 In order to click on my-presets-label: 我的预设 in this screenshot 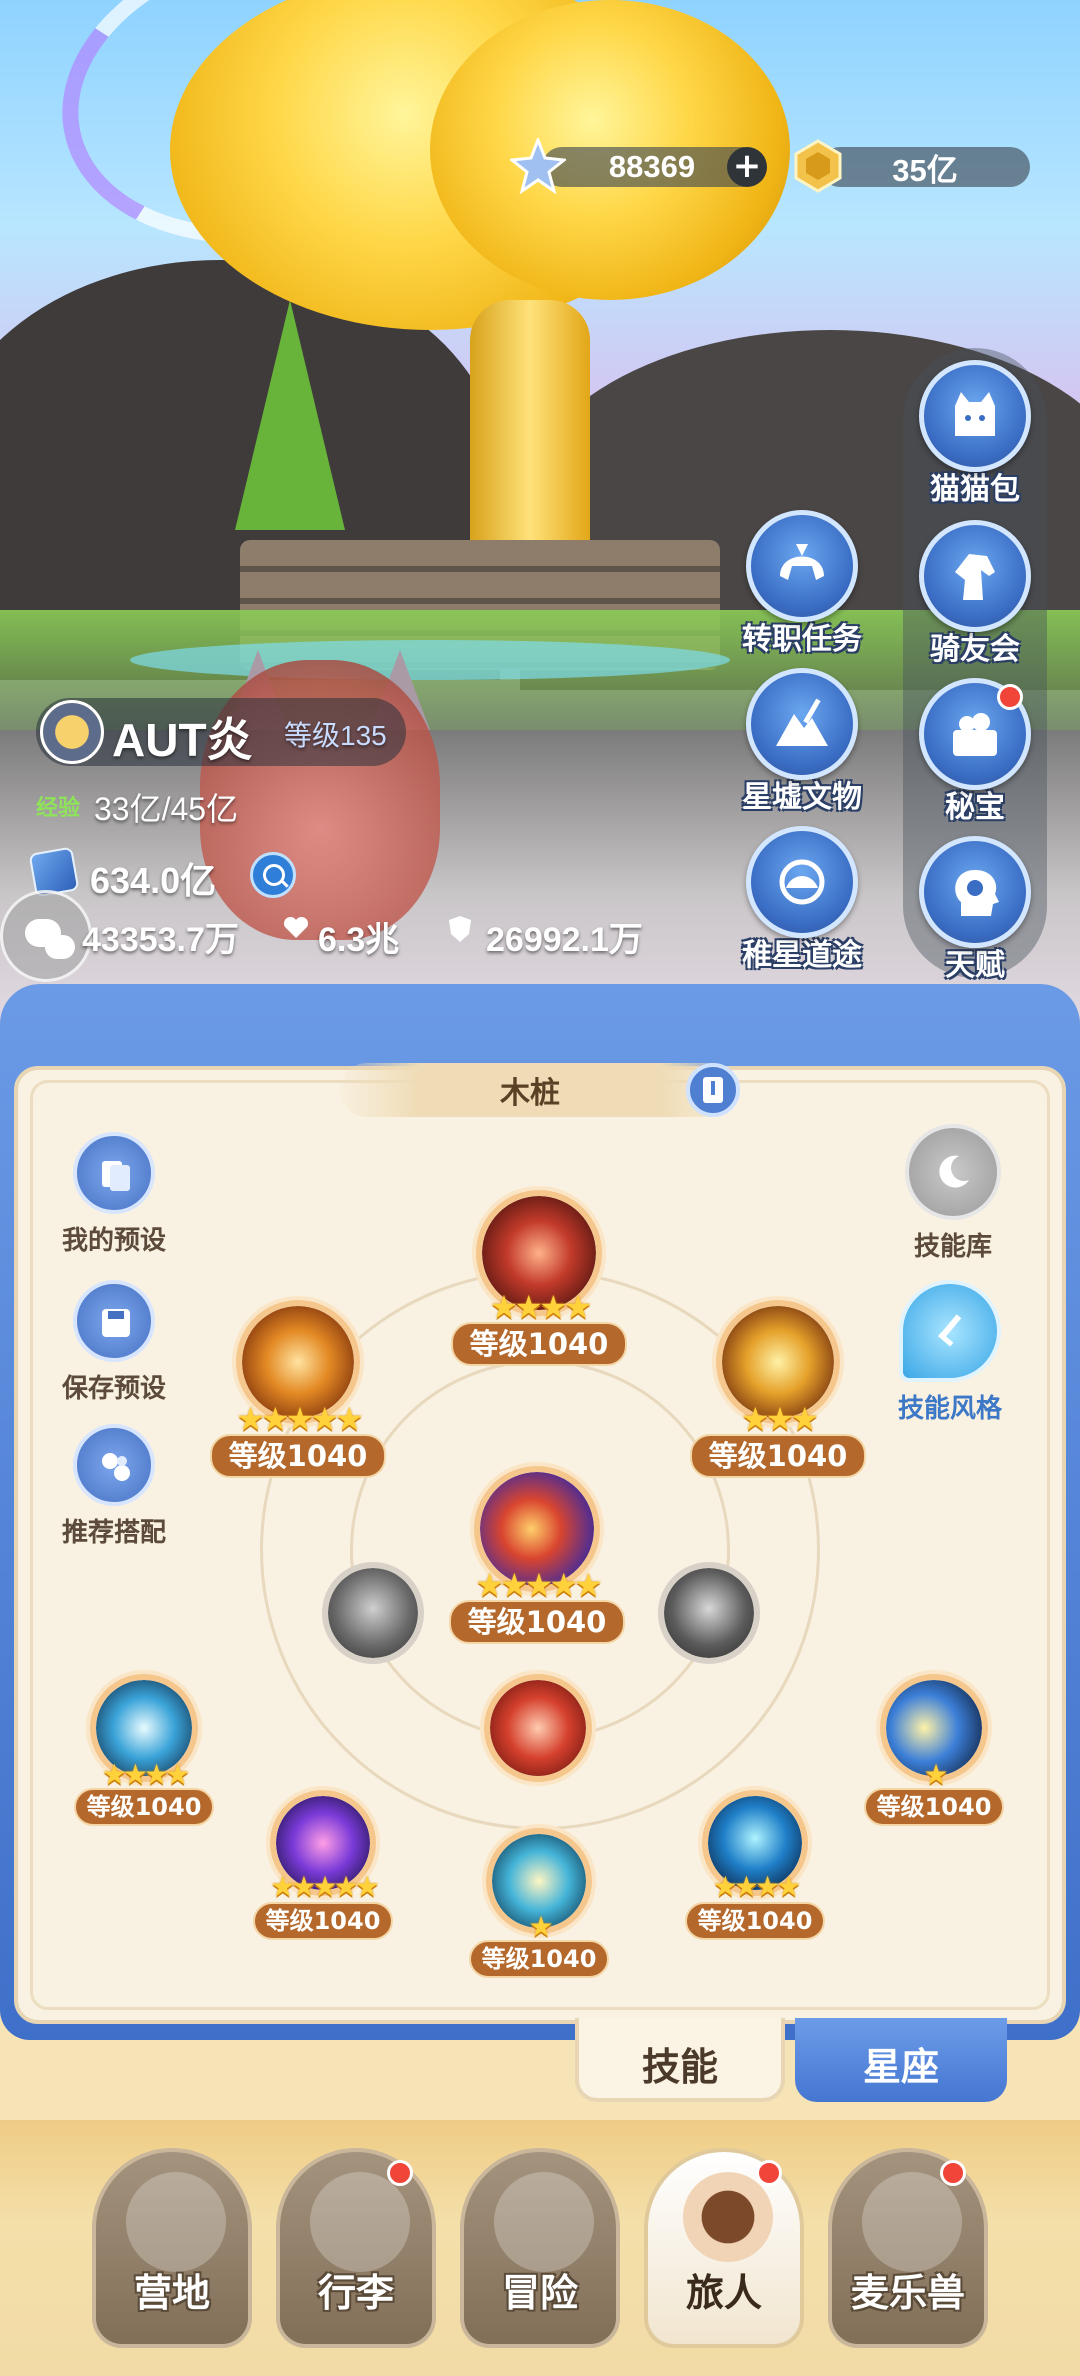, I will do `click(113, 1241)`.